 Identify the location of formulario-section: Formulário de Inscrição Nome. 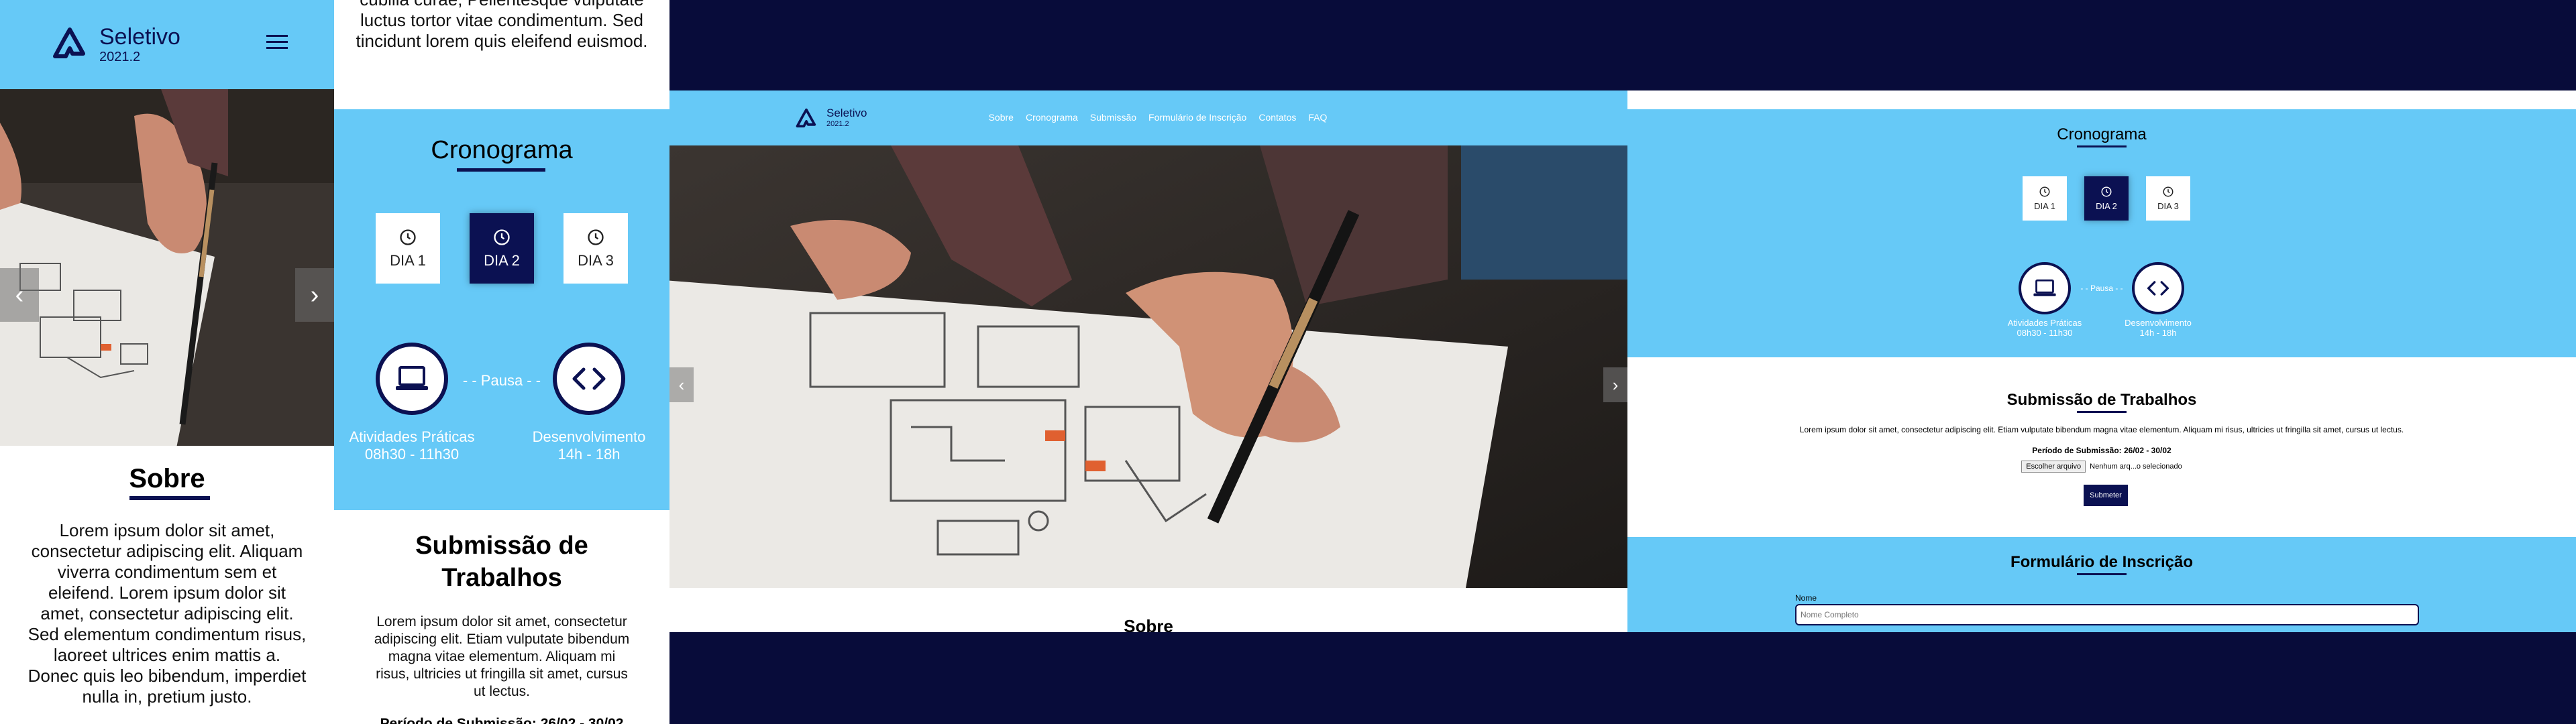
(2101, 584).